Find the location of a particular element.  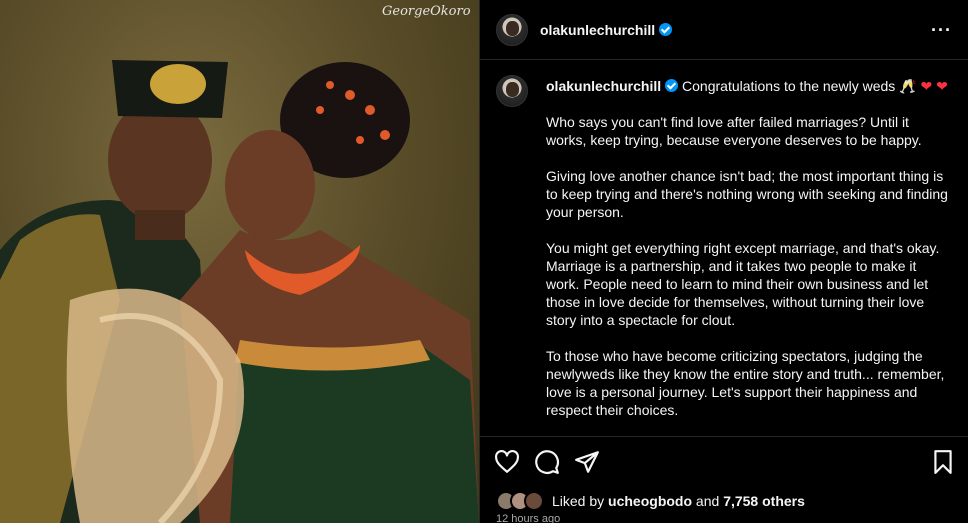

likes-text: Liked by ucheogbodo and 7,758 others is located at coordinates (678, 501).